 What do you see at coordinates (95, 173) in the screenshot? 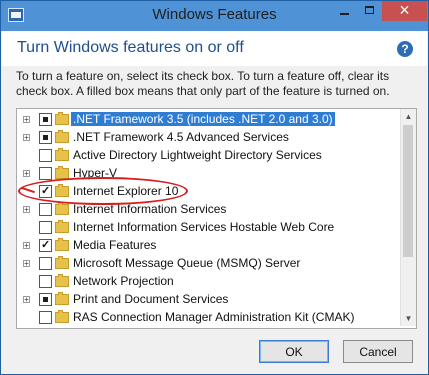
I see `feature-label: Hyper-V` at bounding box center [95, 173].